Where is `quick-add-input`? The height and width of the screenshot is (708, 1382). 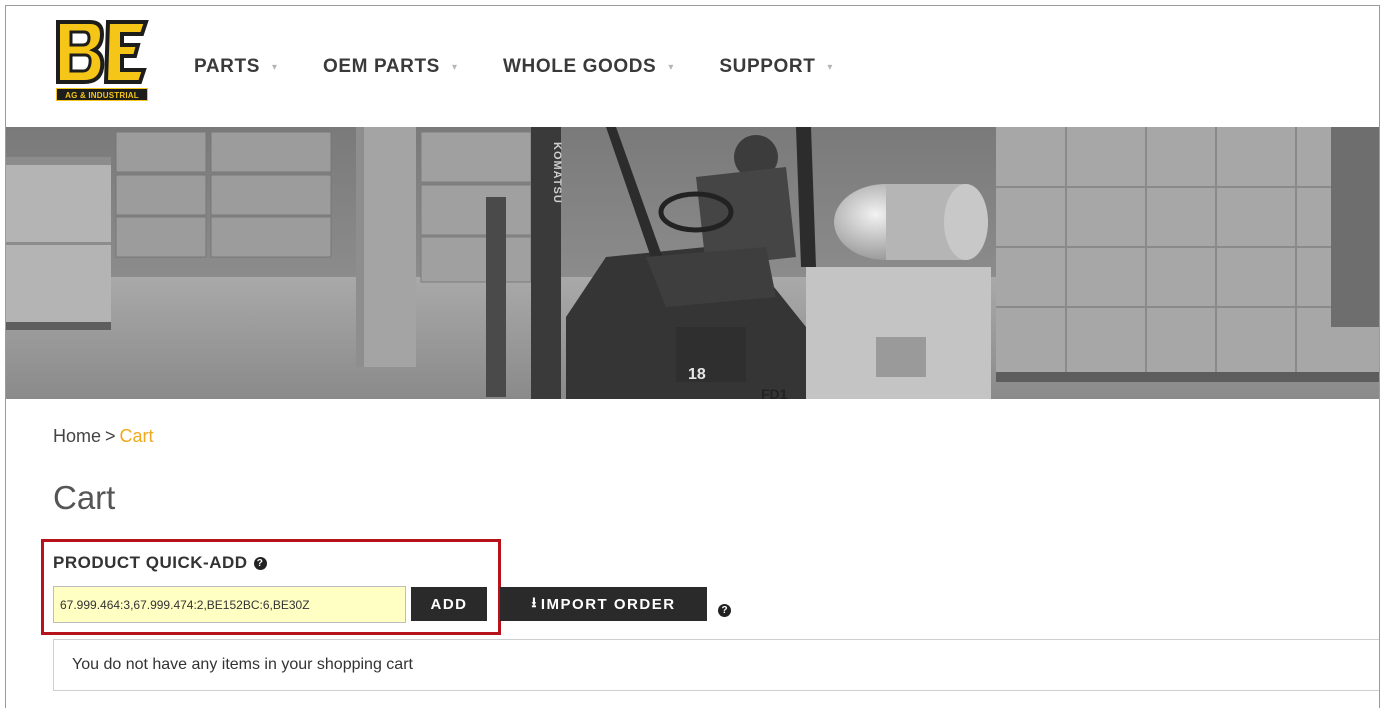 quick-add-input is located at coordinates (229, 604).